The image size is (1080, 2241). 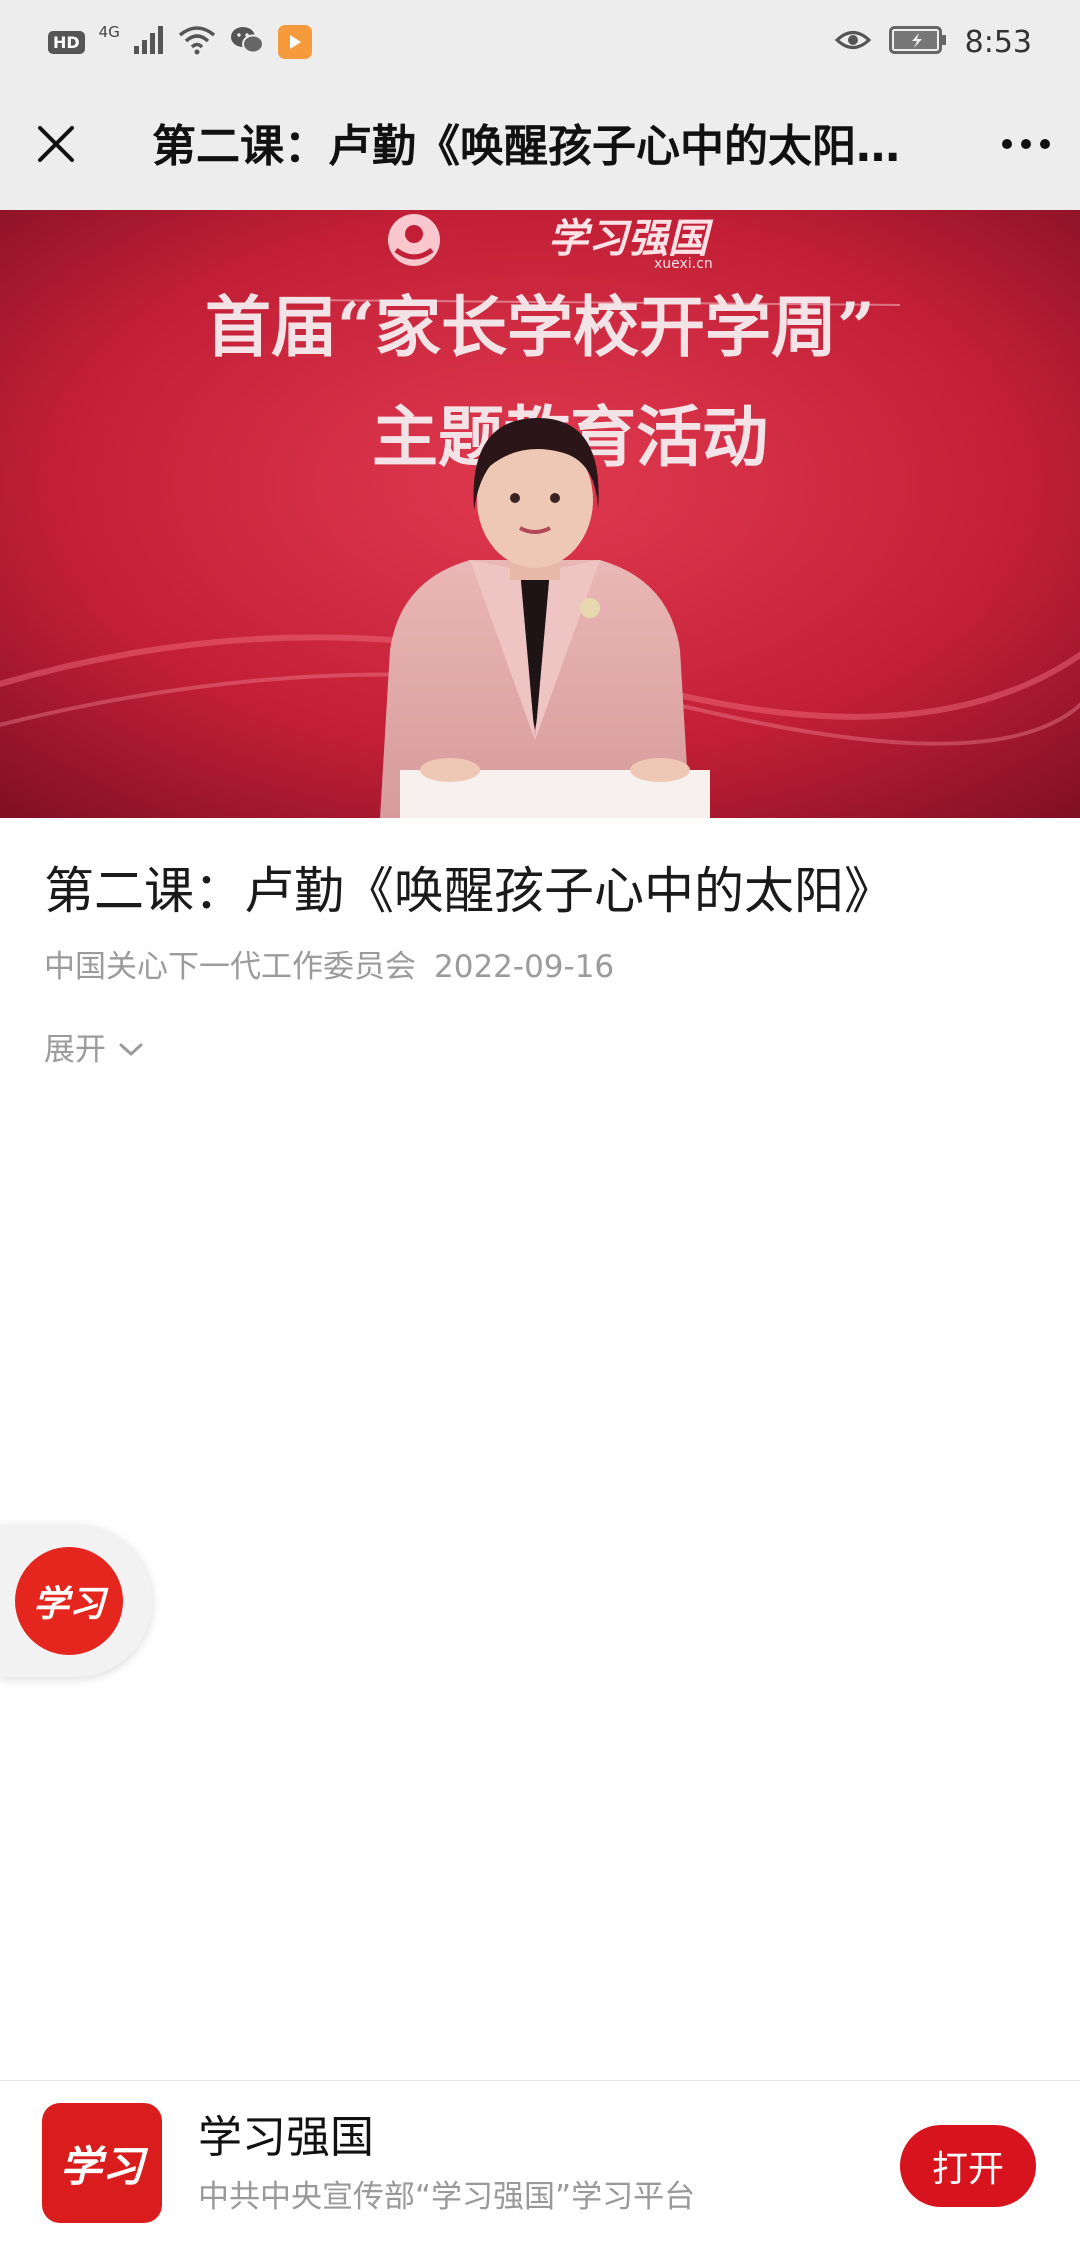 I want to click on article-source: 中国关心下一代工作委员会, so click(x=230, y=967).